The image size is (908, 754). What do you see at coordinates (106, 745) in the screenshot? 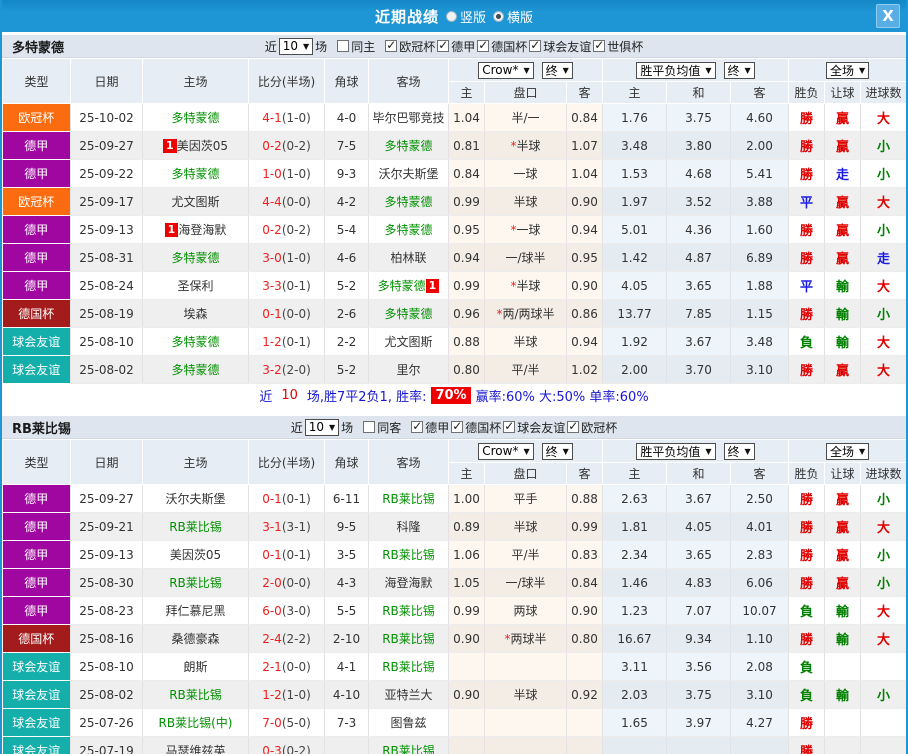
I see `match-date: 25-07-19` at bounding box center [106, 745].